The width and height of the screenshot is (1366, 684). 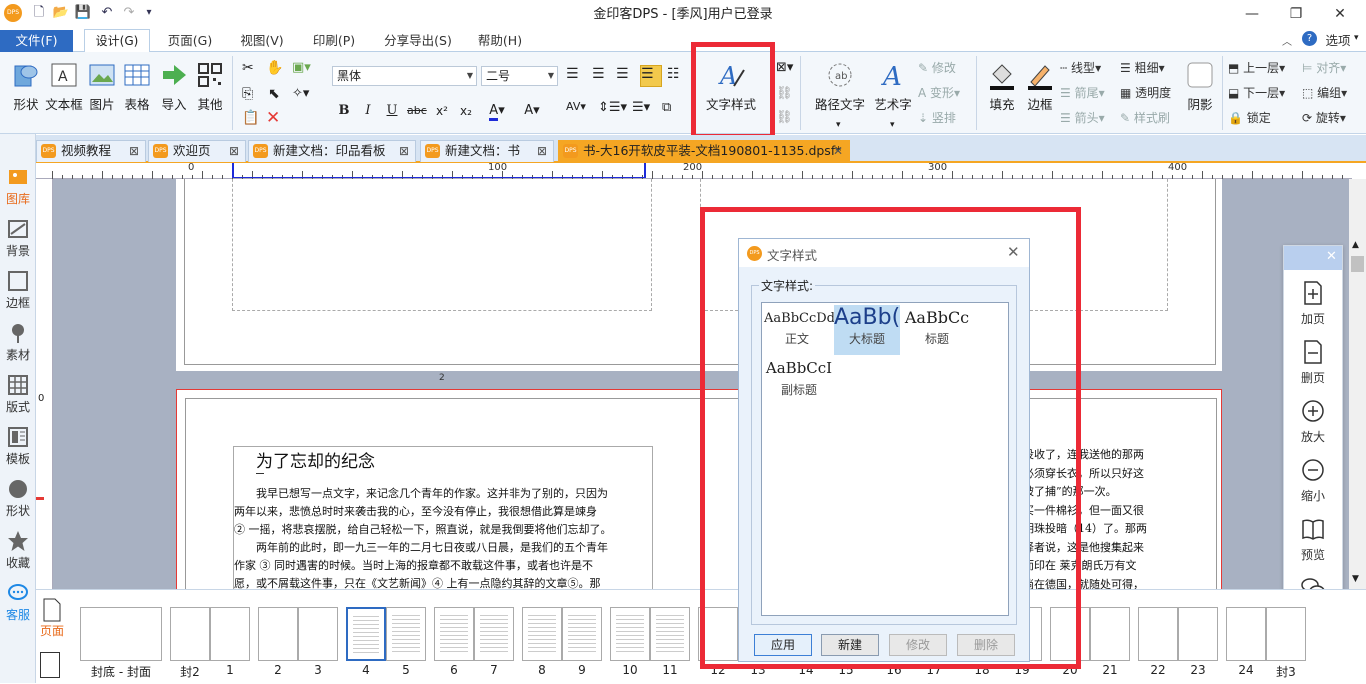 What do you see at coordinates (1082, 93) in the screenshot?
I see `arrow-tail-button: ☰ 箭尾▾` at bounding box center [1082, 93].